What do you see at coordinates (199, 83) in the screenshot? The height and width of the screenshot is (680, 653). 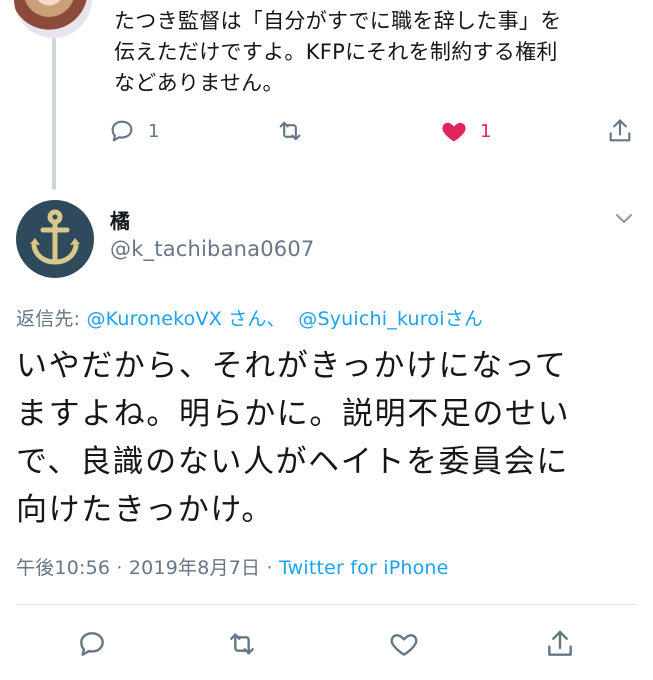 I see `parent-text-line: などありません。` at bounding box center [199, 83].